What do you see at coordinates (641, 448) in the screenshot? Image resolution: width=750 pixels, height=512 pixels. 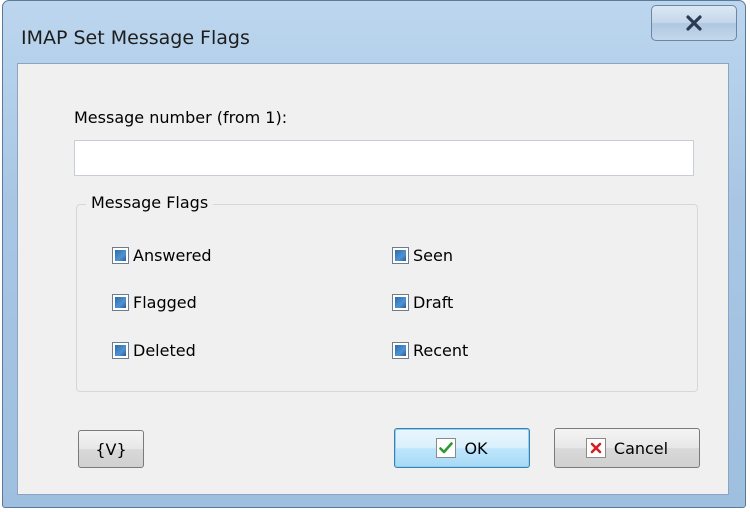 I see `cancel-button-label: Cancel` at bounding box center [641, 448].